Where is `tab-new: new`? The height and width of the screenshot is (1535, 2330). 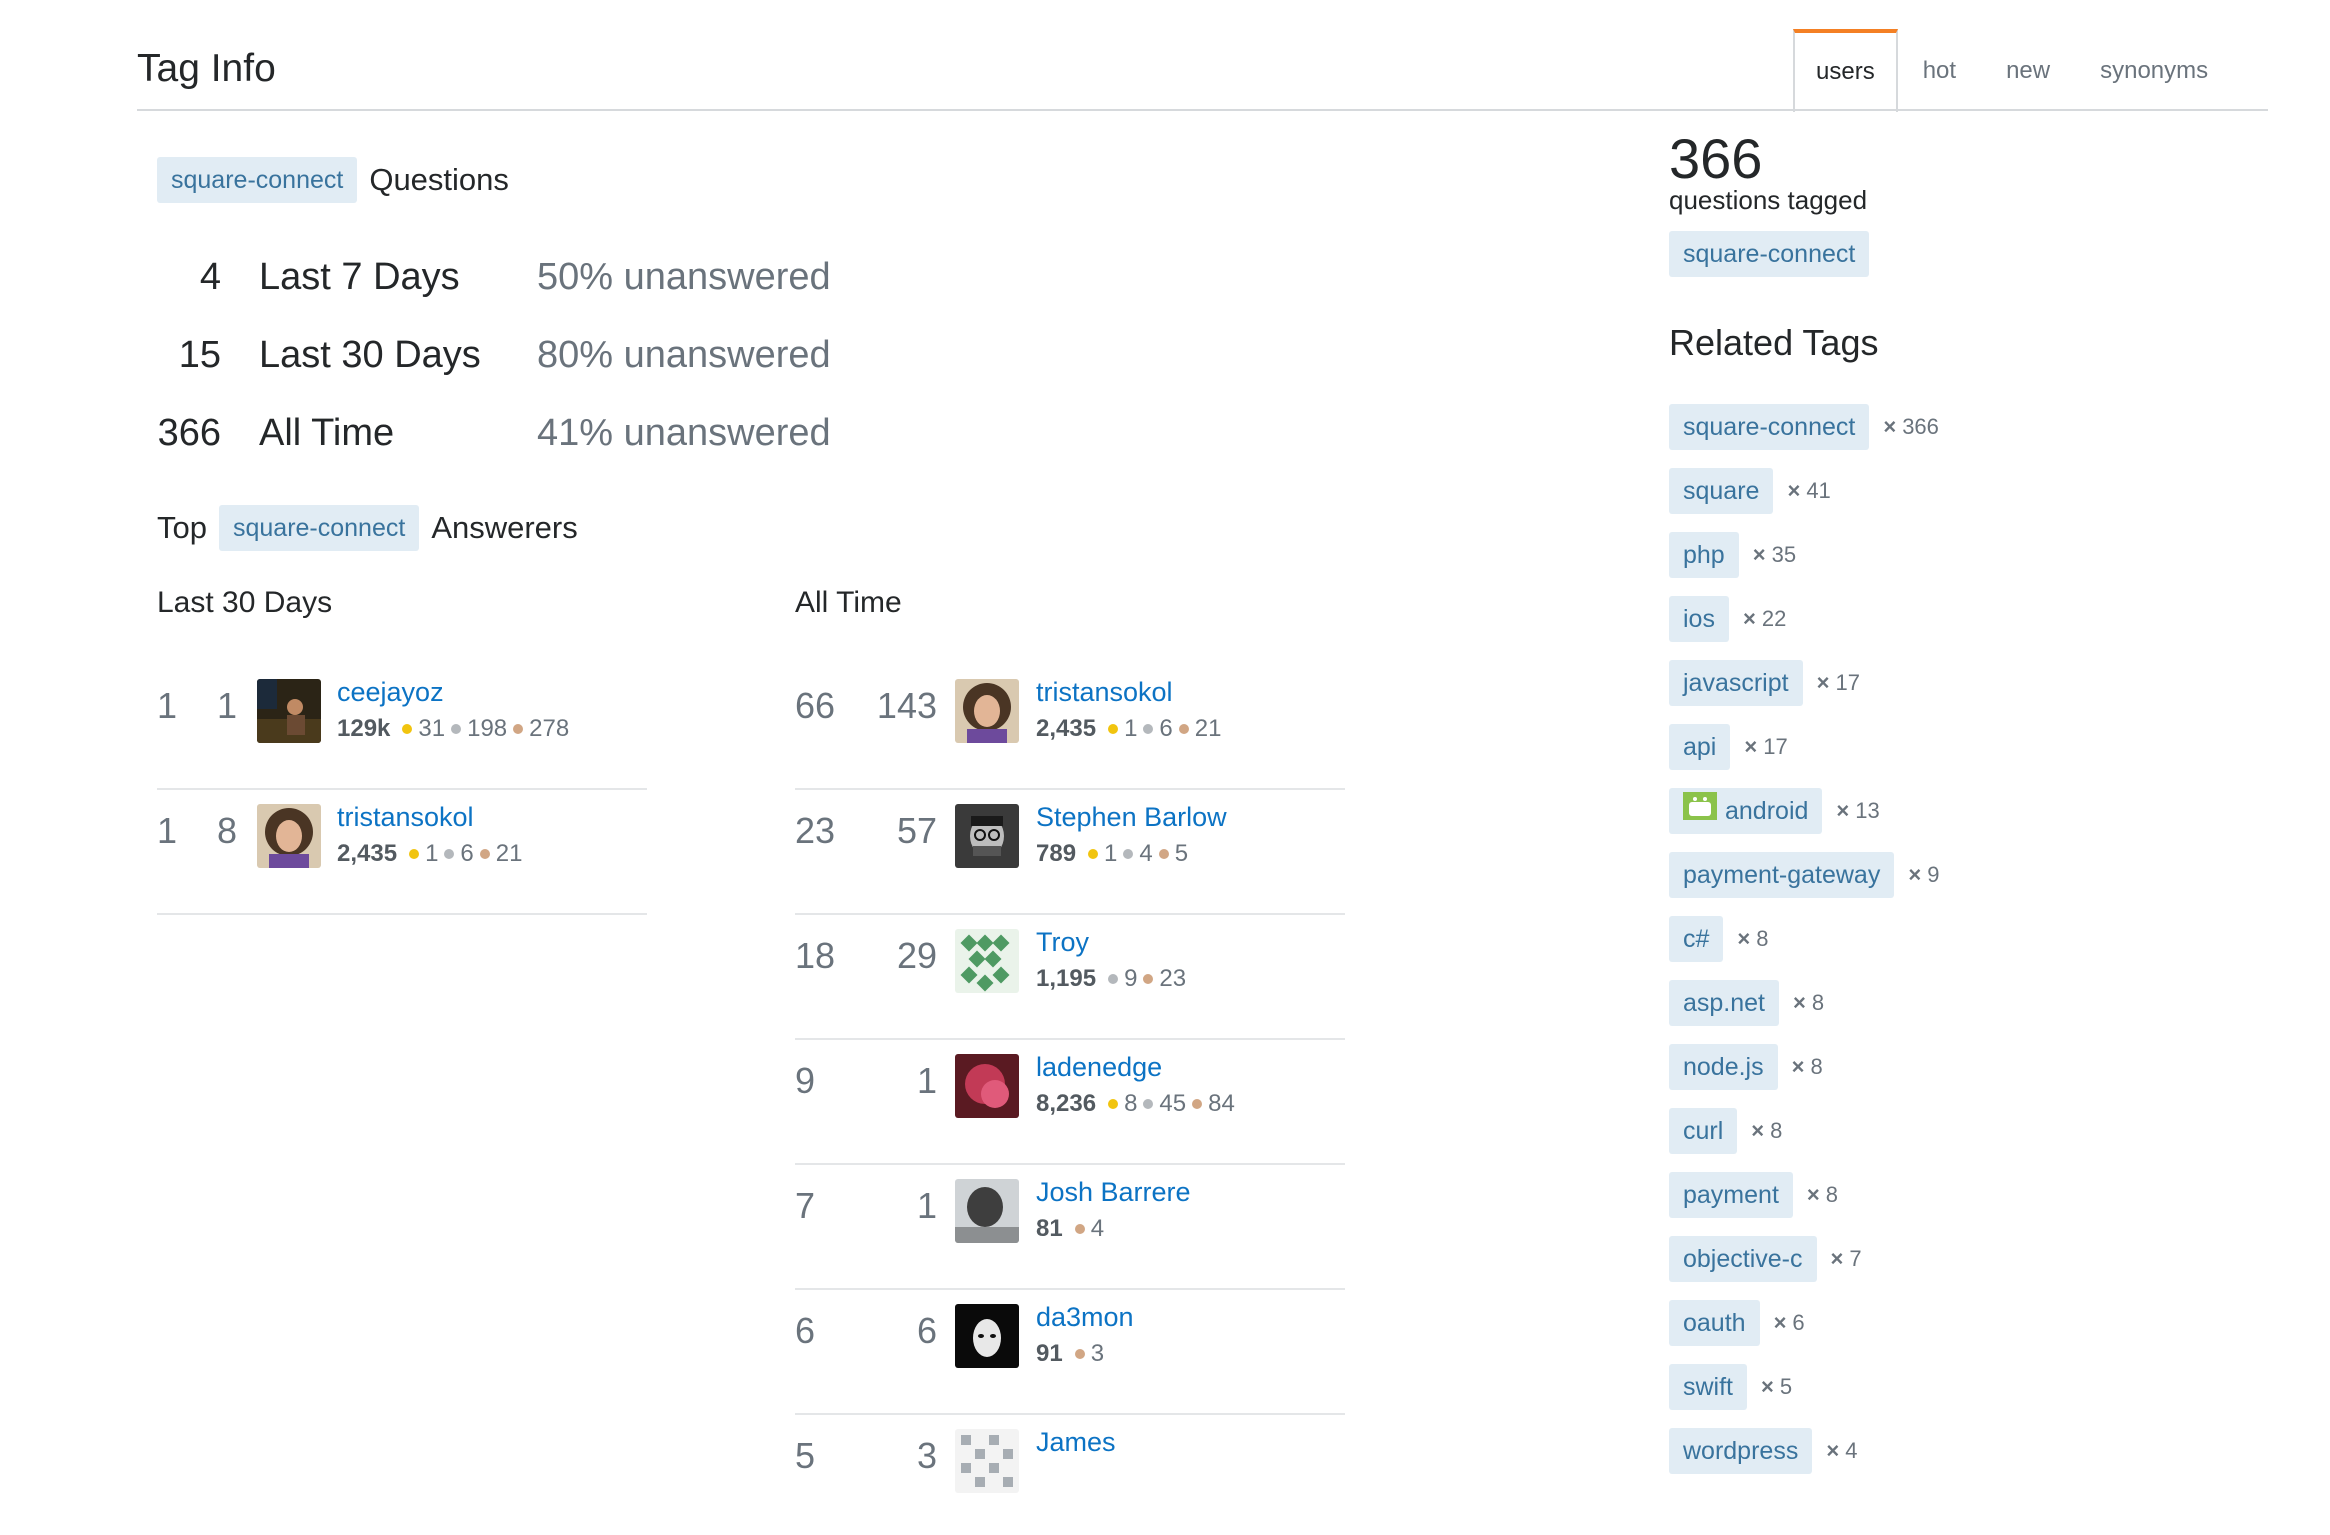 tab-new: new is located at coordinates (2028, 69).